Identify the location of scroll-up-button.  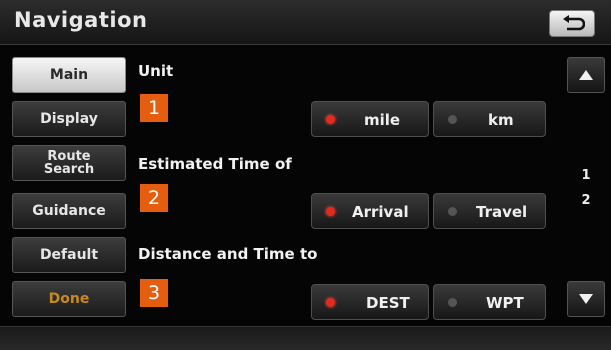
(586, 75).